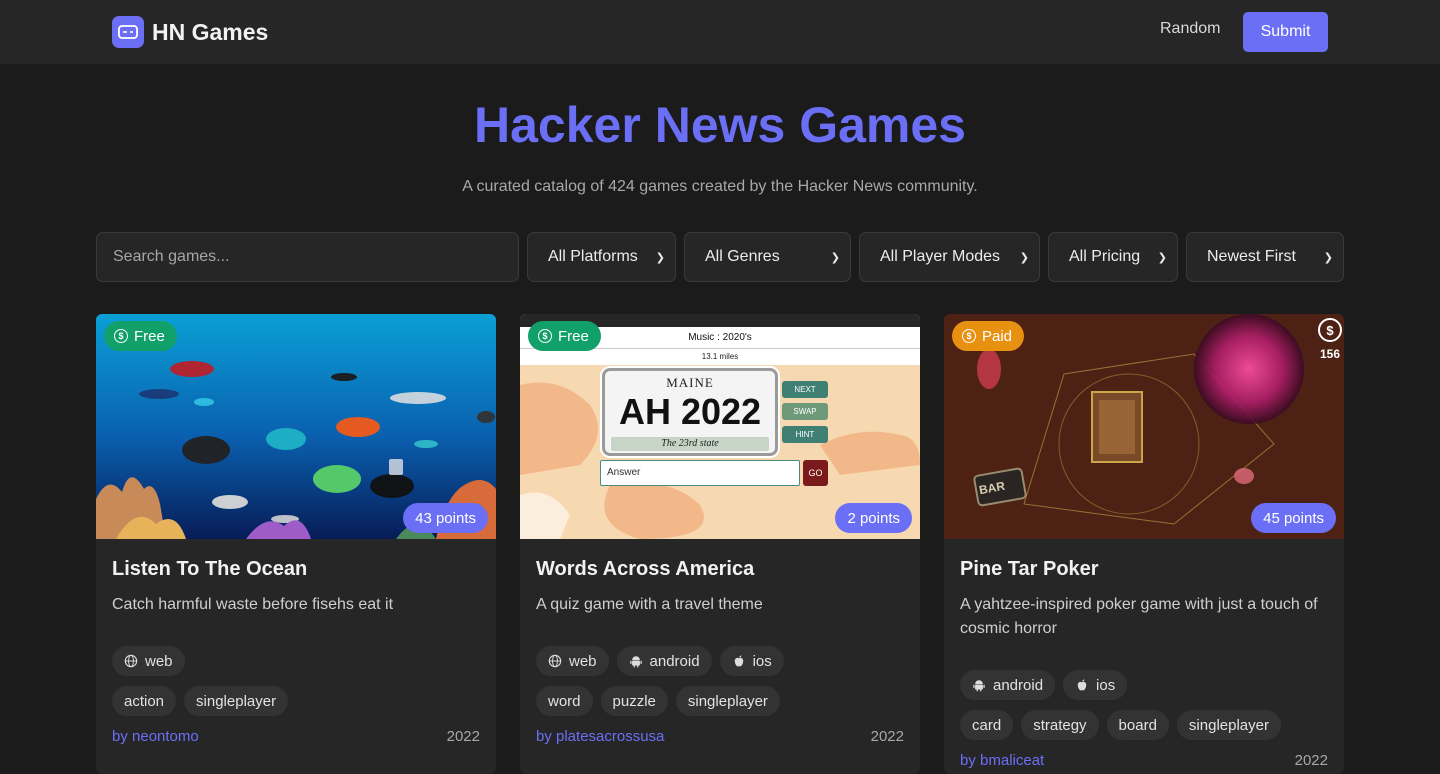 This screenshot has width=1440, height=774. I want to click on game-title: Listen To The Ocean, so click(209, 569).